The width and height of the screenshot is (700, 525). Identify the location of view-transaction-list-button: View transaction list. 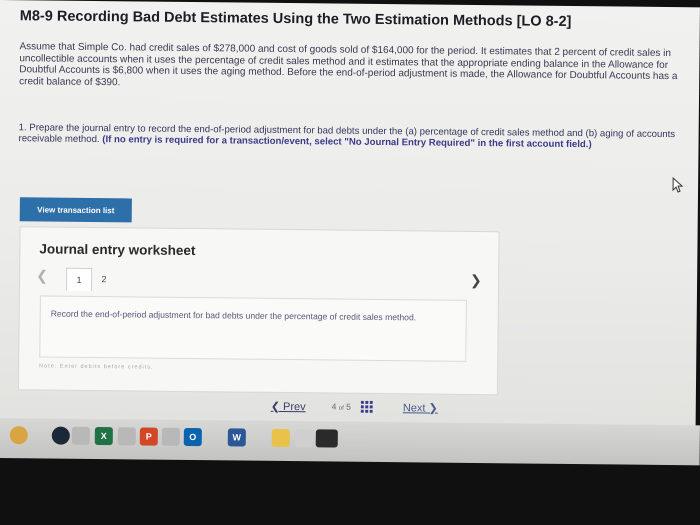
(75, 210).